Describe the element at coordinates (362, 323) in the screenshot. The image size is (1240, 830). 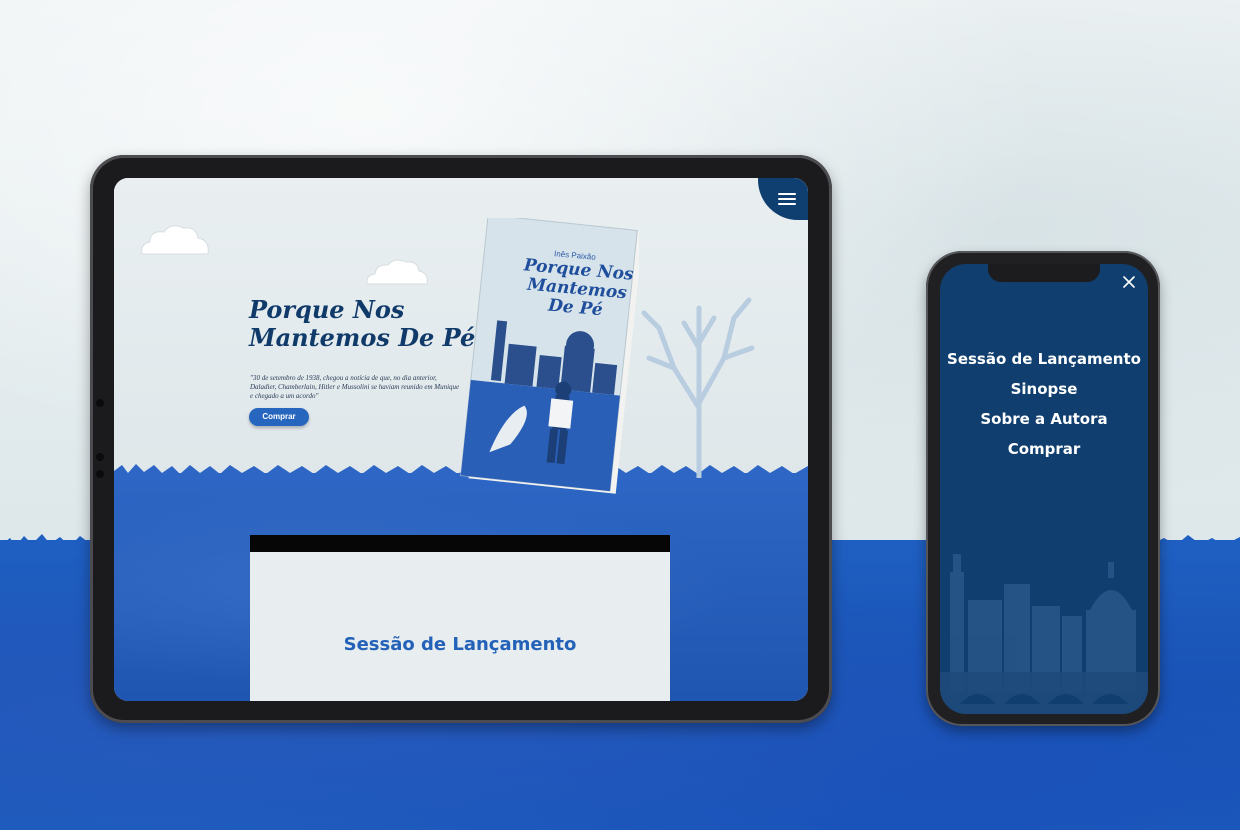
I see `hero-title: Porque Nos Mantemos De Pé` at that location.